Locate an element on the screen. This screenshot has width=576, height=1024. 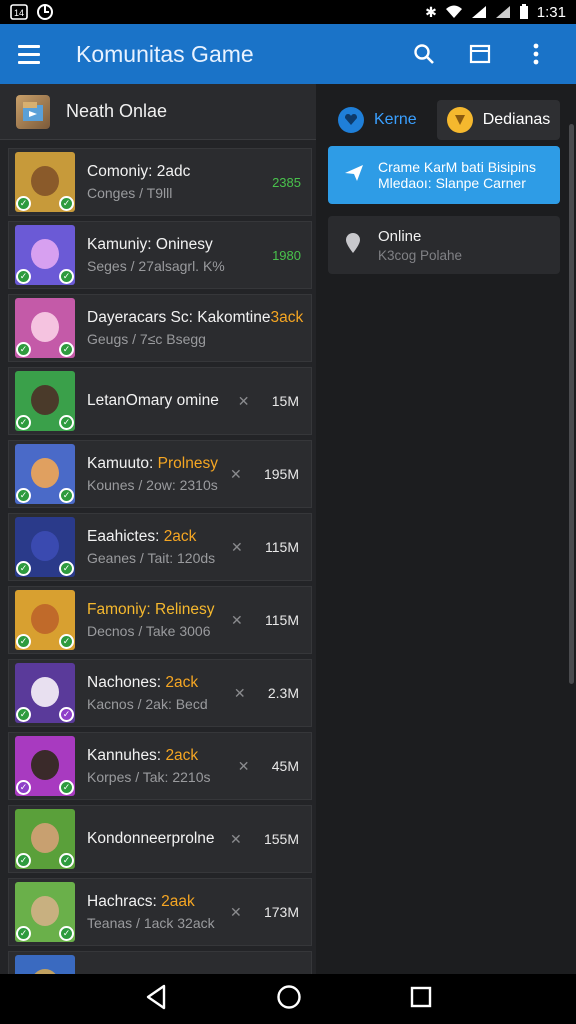
user-count: 45M is located at coordinates (285, 766).